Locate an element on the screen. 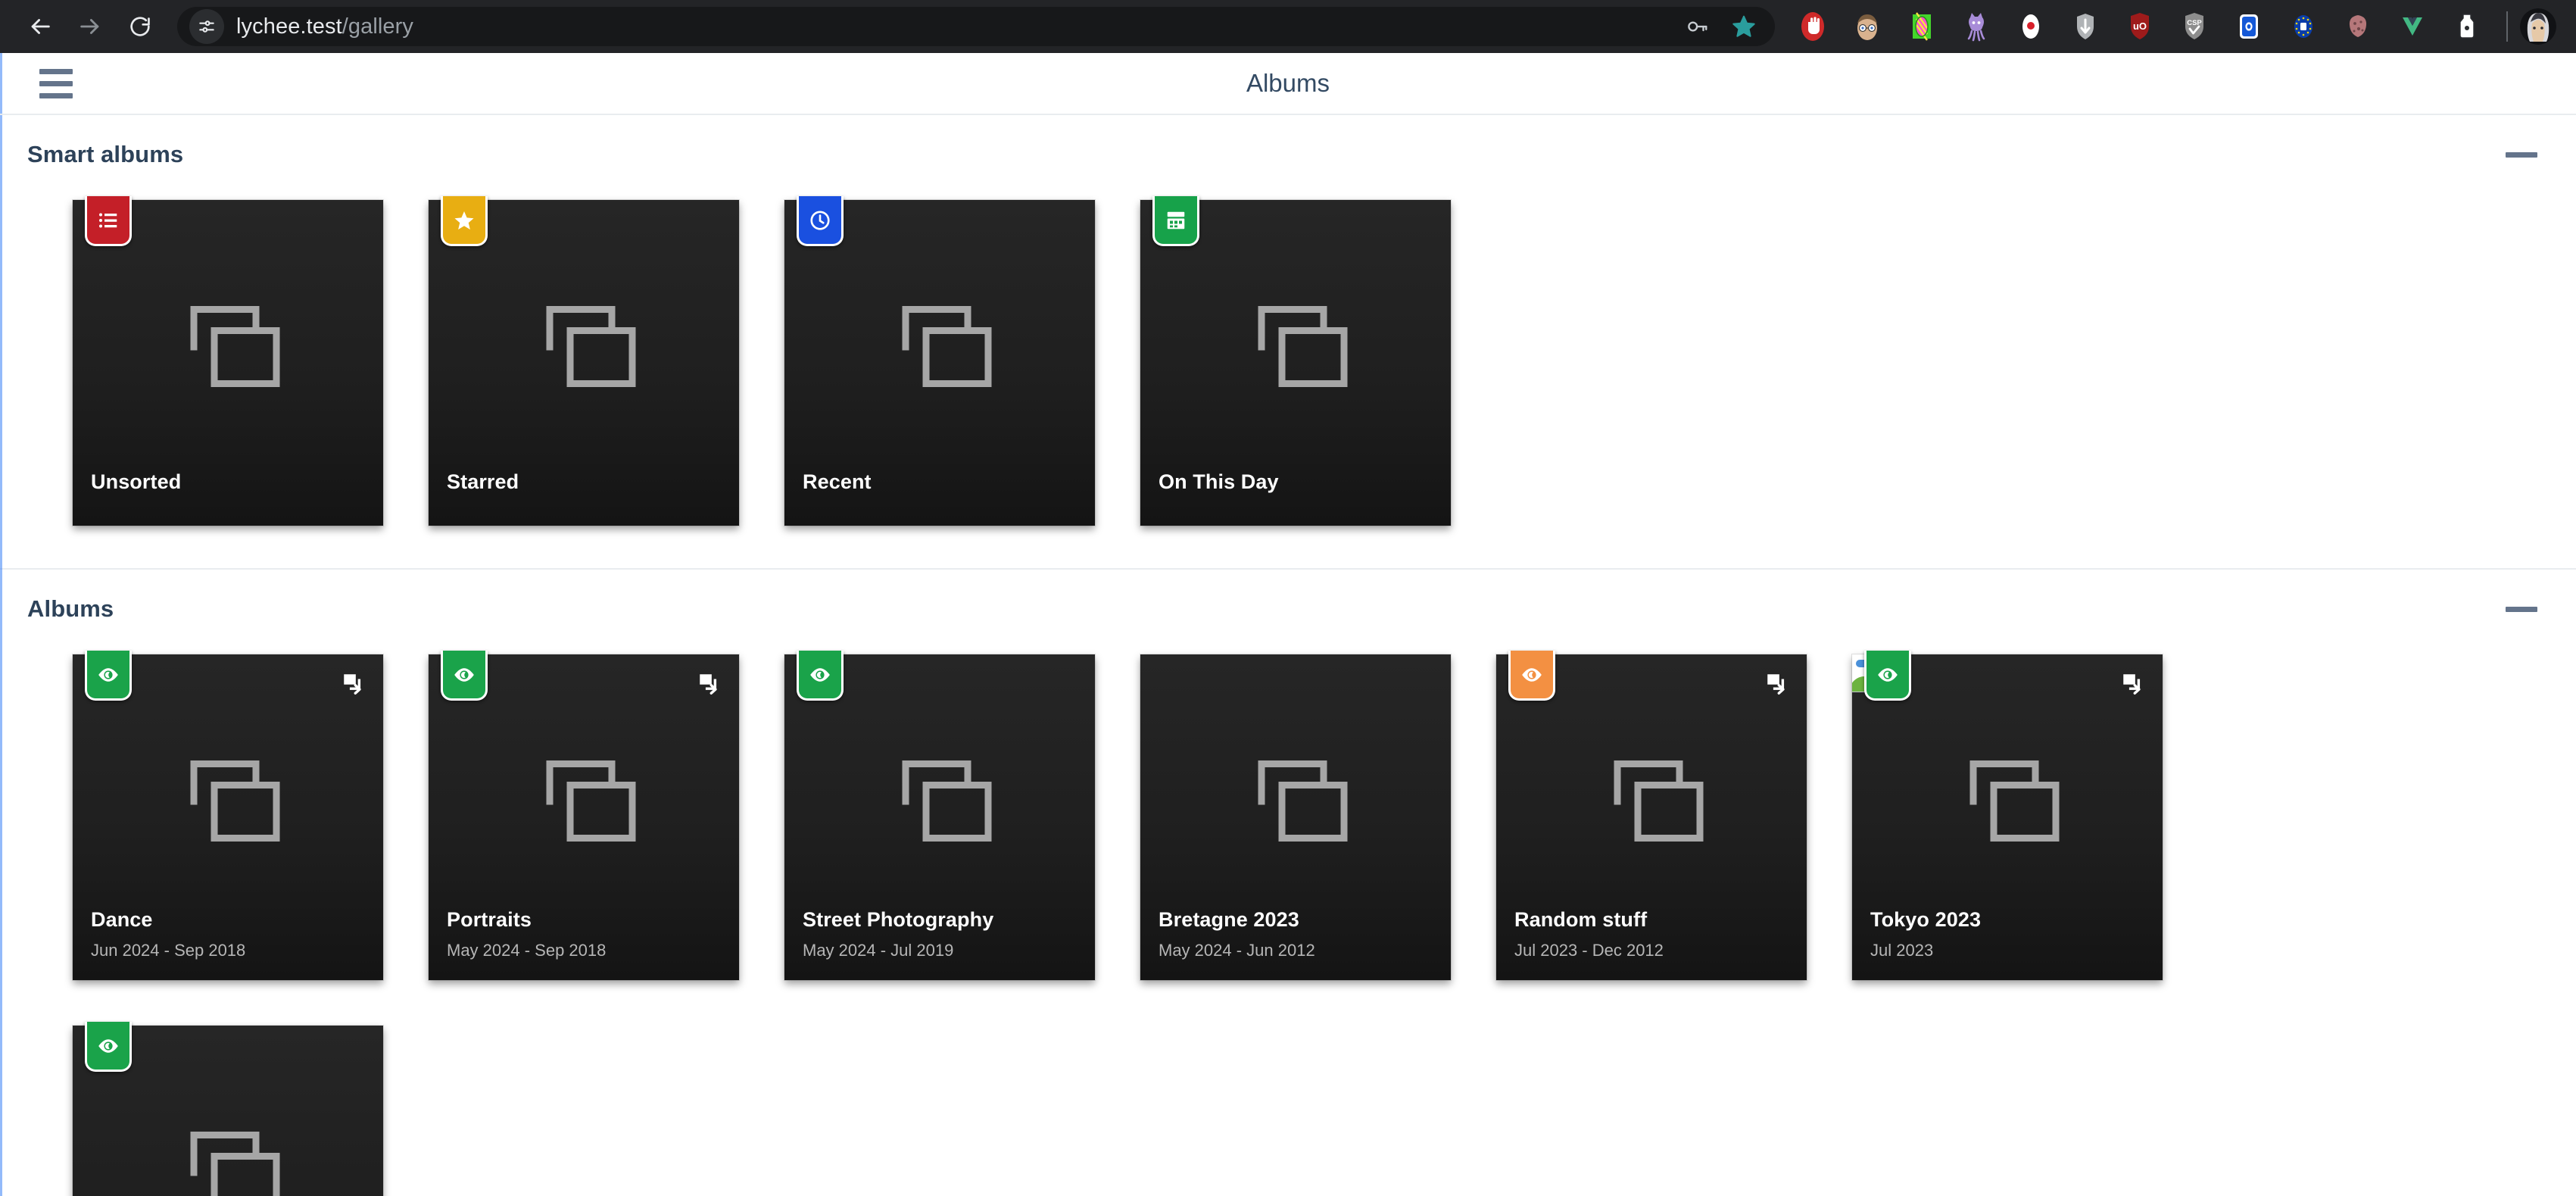 The image size is (2576, 1196). extension-grammar-shield-button is located at coordinates (2085, 26).